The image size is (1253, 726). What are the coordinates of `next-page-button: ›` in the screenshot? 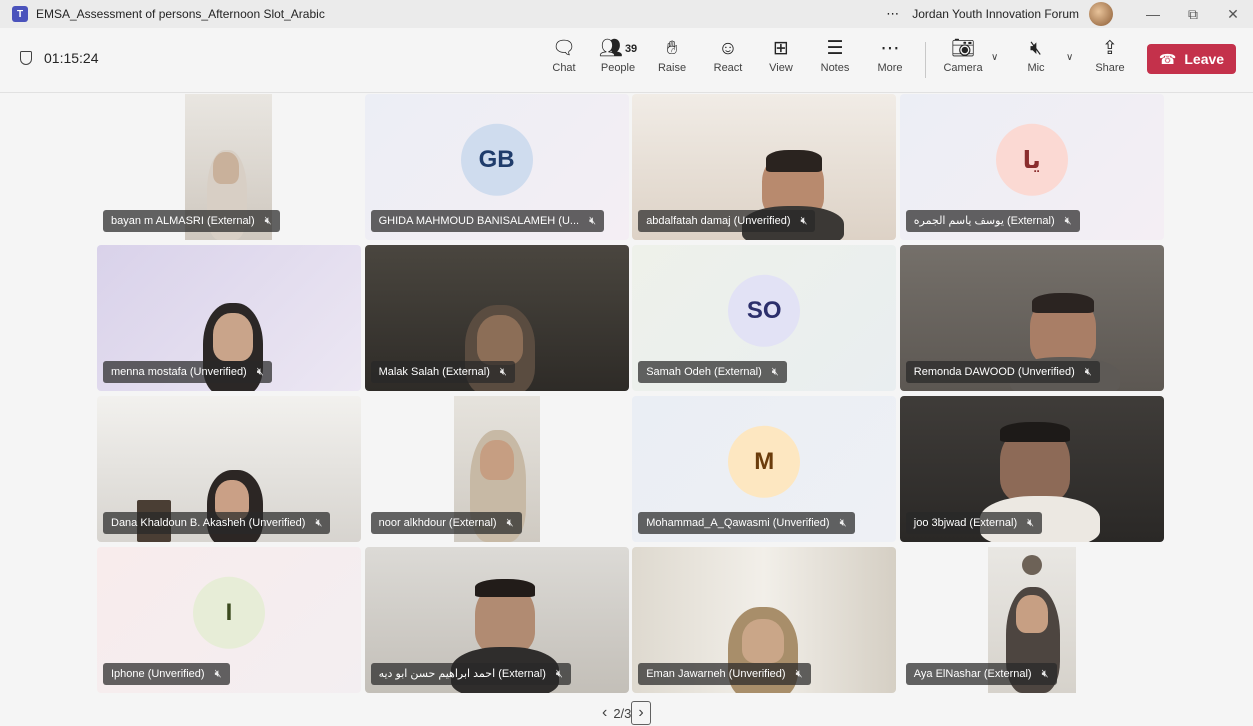 It's located at (641, 713).